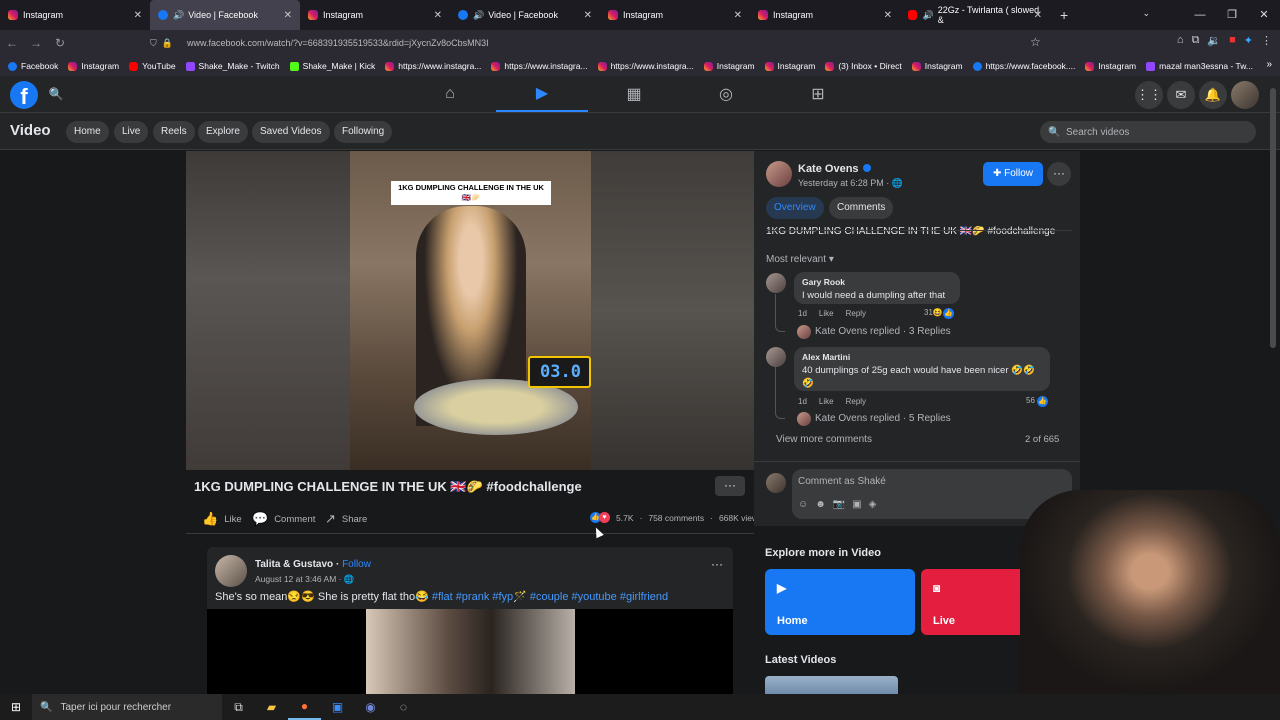  I want to click on post-video, so click(470, 653).